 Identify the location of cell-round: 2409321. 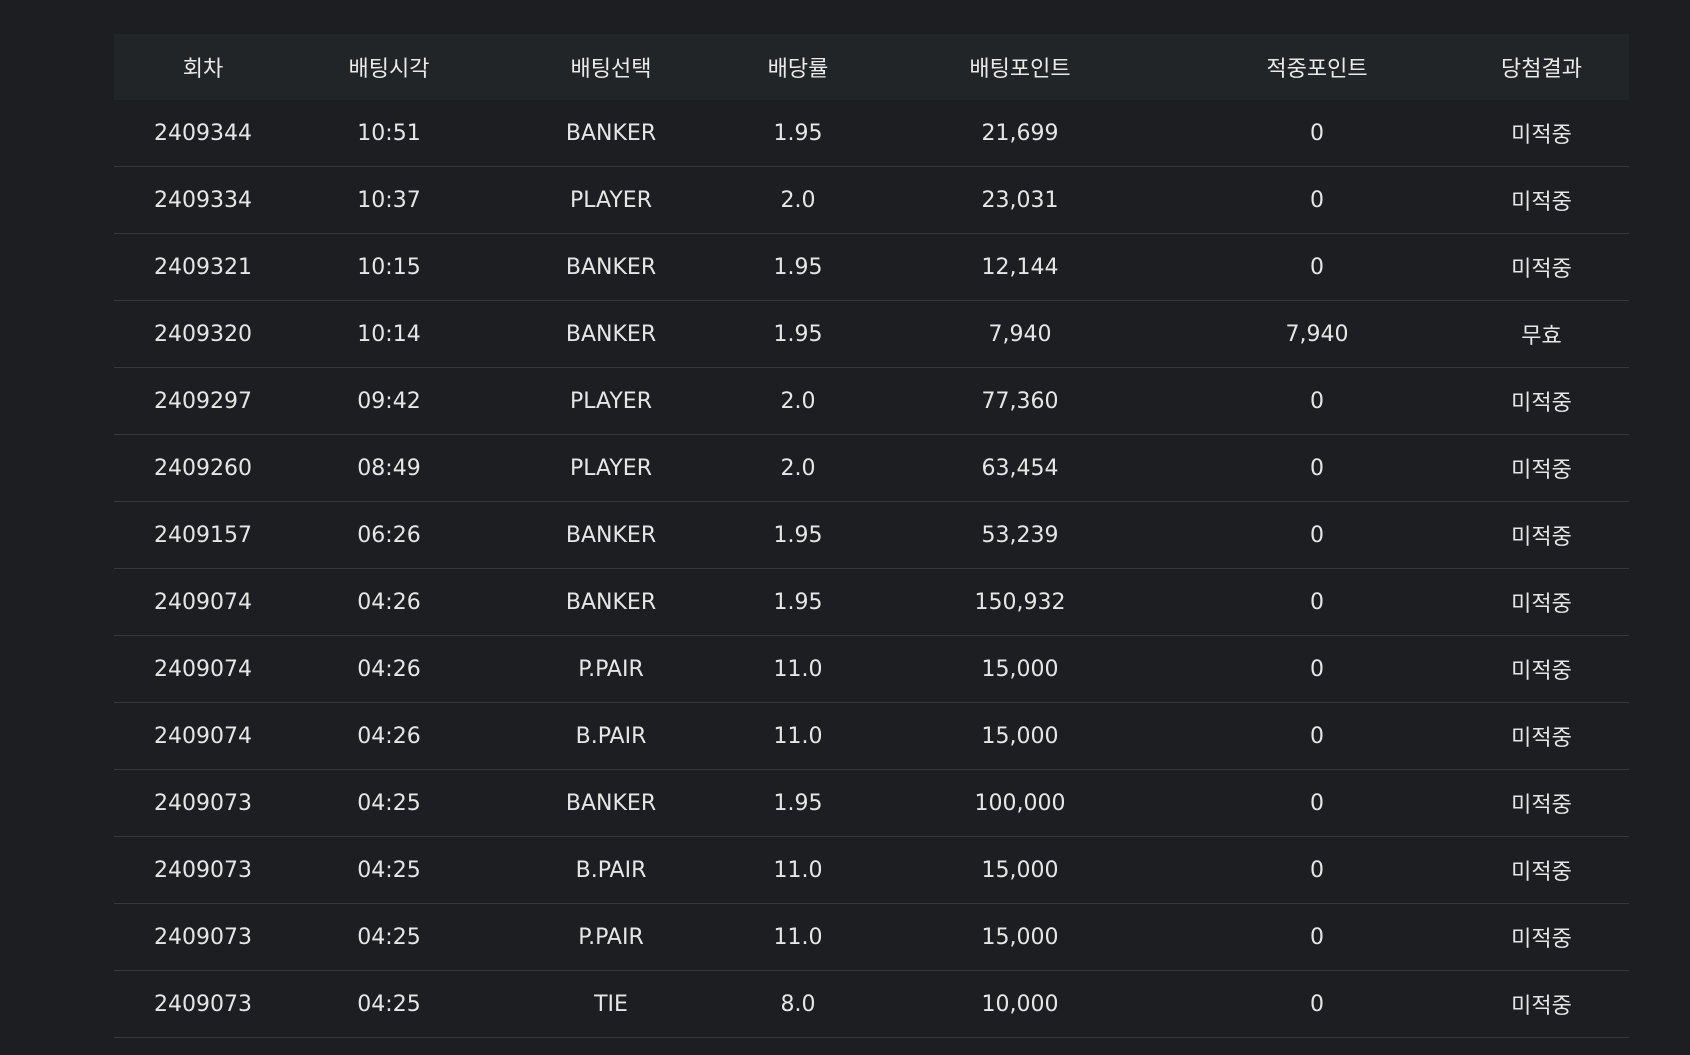
(203, 267).